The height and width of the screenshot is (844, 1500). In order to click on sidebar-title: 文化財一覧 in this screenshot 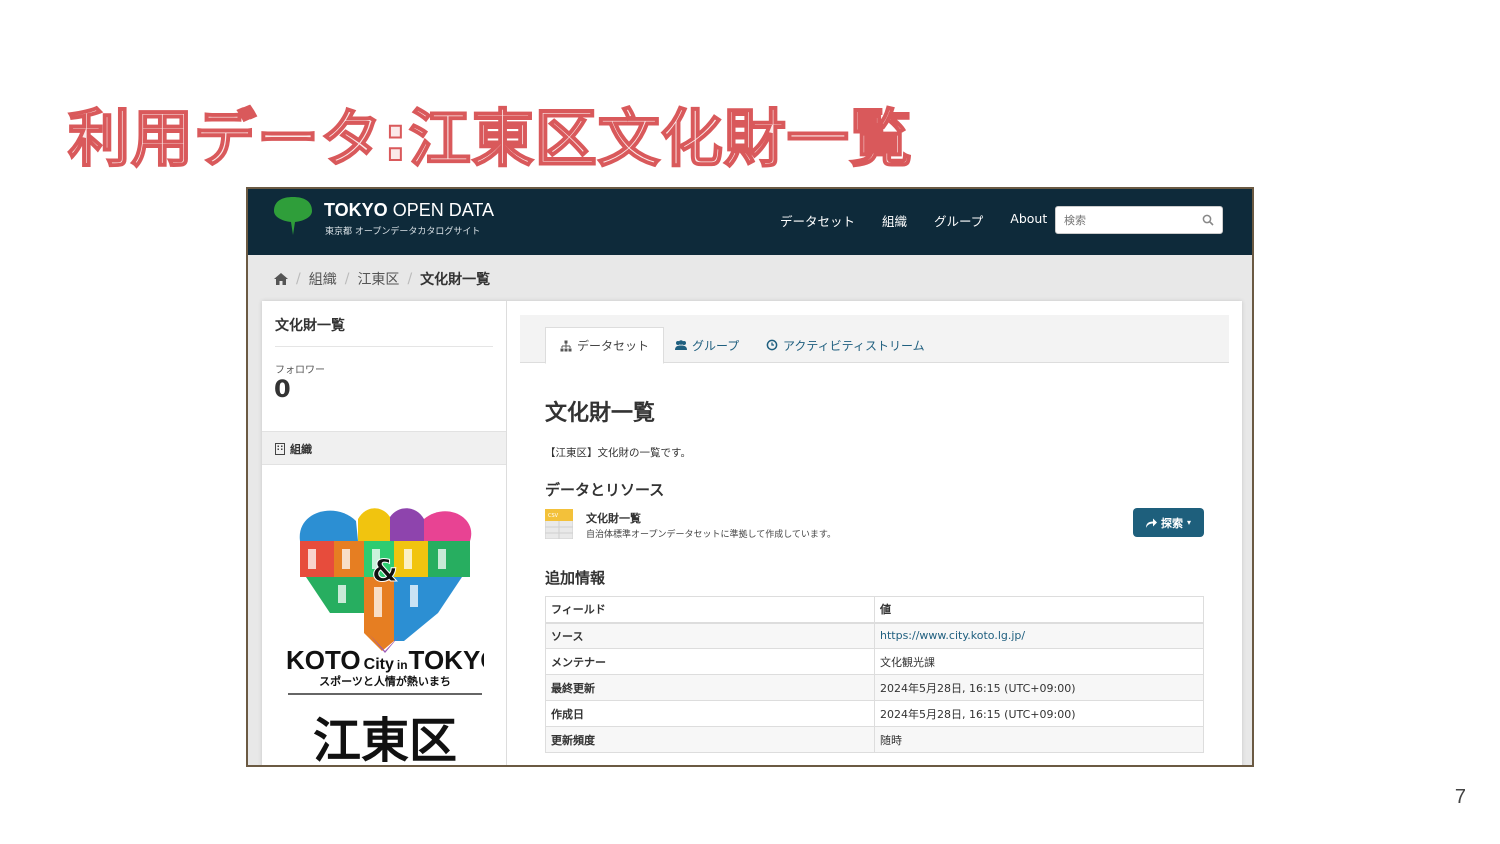, I will do `click(310, 326)`.